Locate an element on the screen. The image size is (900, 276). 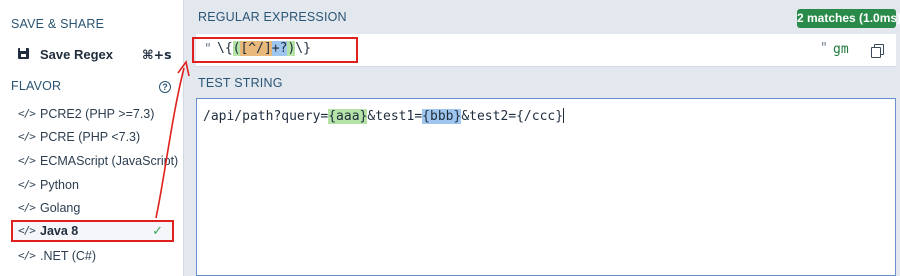
flavor-label: Golang is located at coordinates (60, 208).